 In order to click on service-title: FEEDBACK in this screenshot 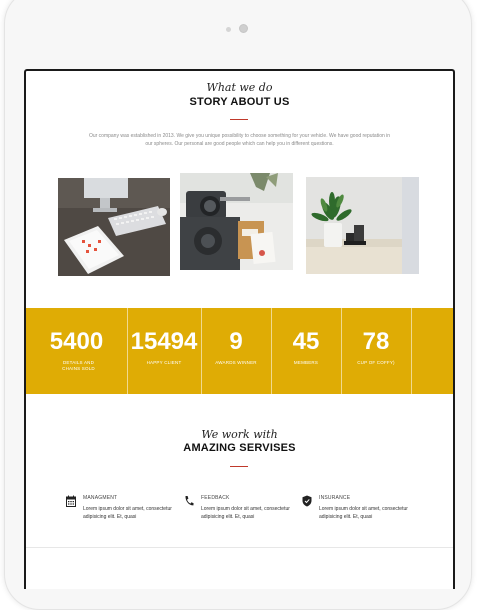, I will do `click(215, 498)`.